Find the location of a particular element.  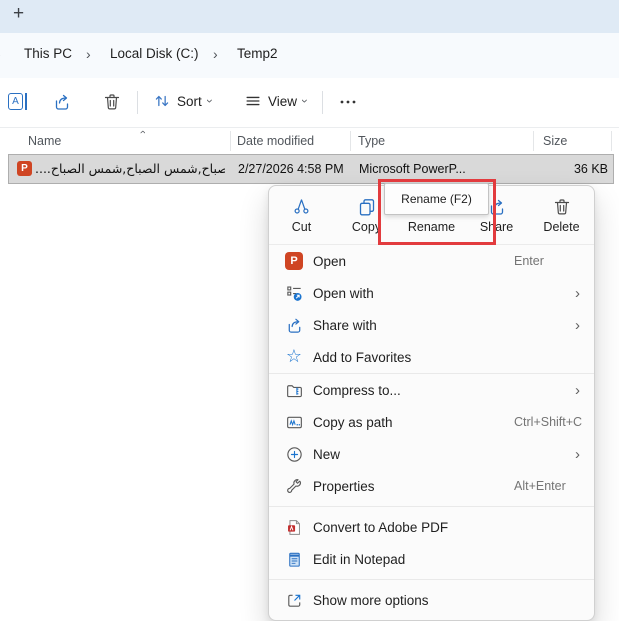

see-more-button is located at coordinates (348, 106).